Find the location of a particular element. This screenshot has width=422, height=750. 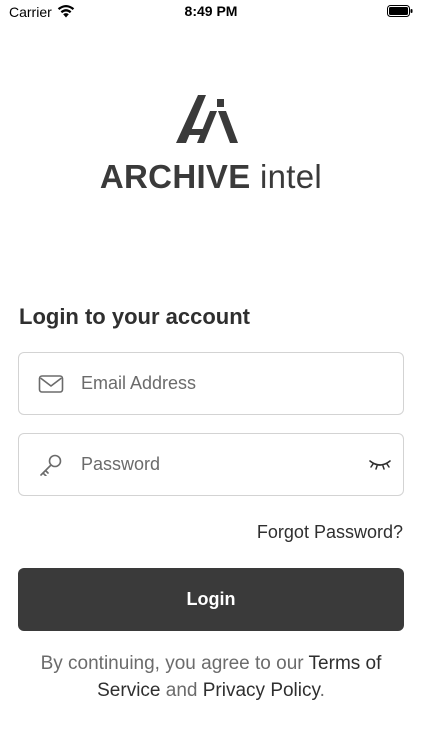

password-input is located at coordinates (221, 464).